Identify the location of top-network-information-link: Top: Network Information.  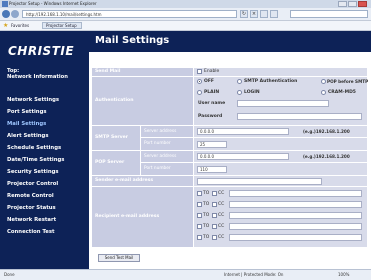
(37, 74).